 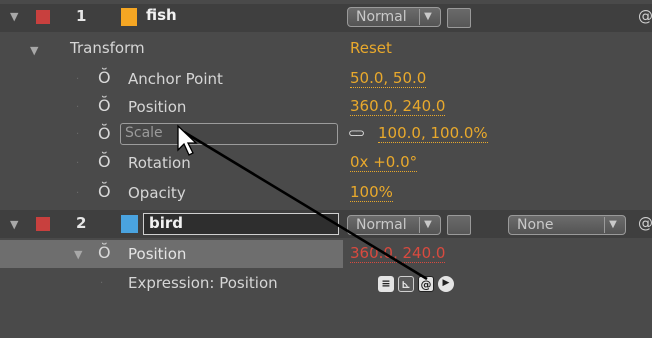 I want to click on blend-mode-dropdown-fish: Normal ▼, so click(x=394, y=17).